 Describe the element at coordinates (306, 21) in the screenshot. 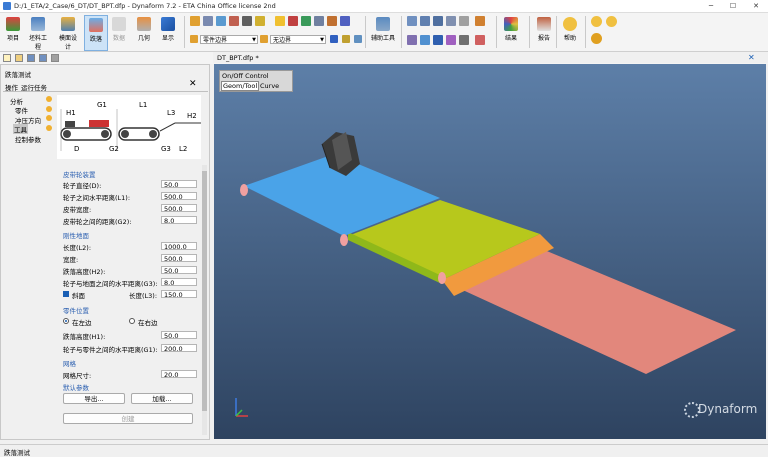

I see `mesh-icon` at that location.